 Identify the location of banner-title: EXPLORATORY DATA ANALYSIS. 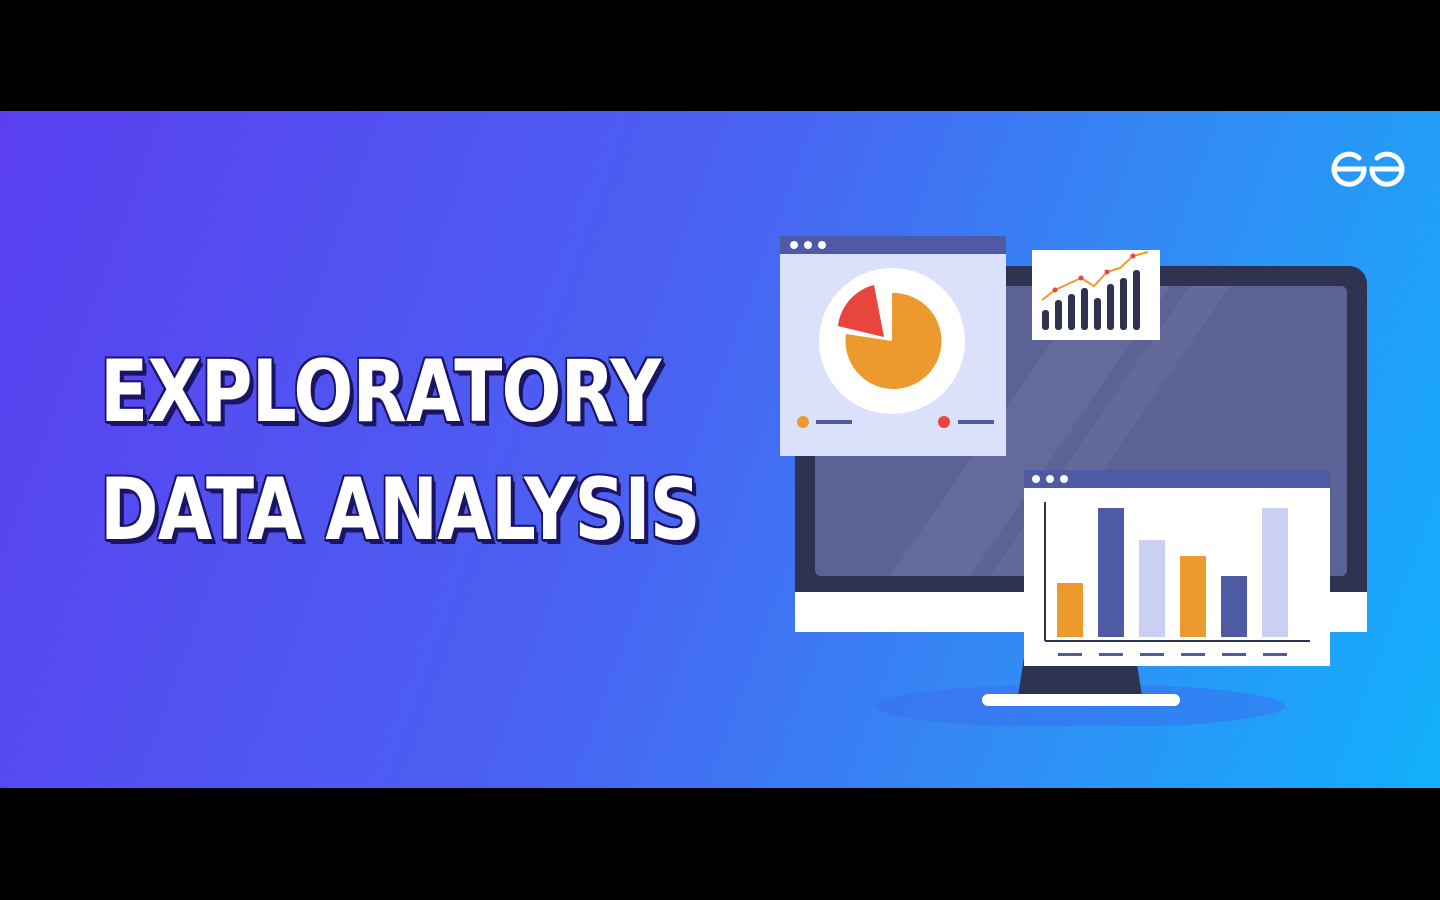
(400, 451).